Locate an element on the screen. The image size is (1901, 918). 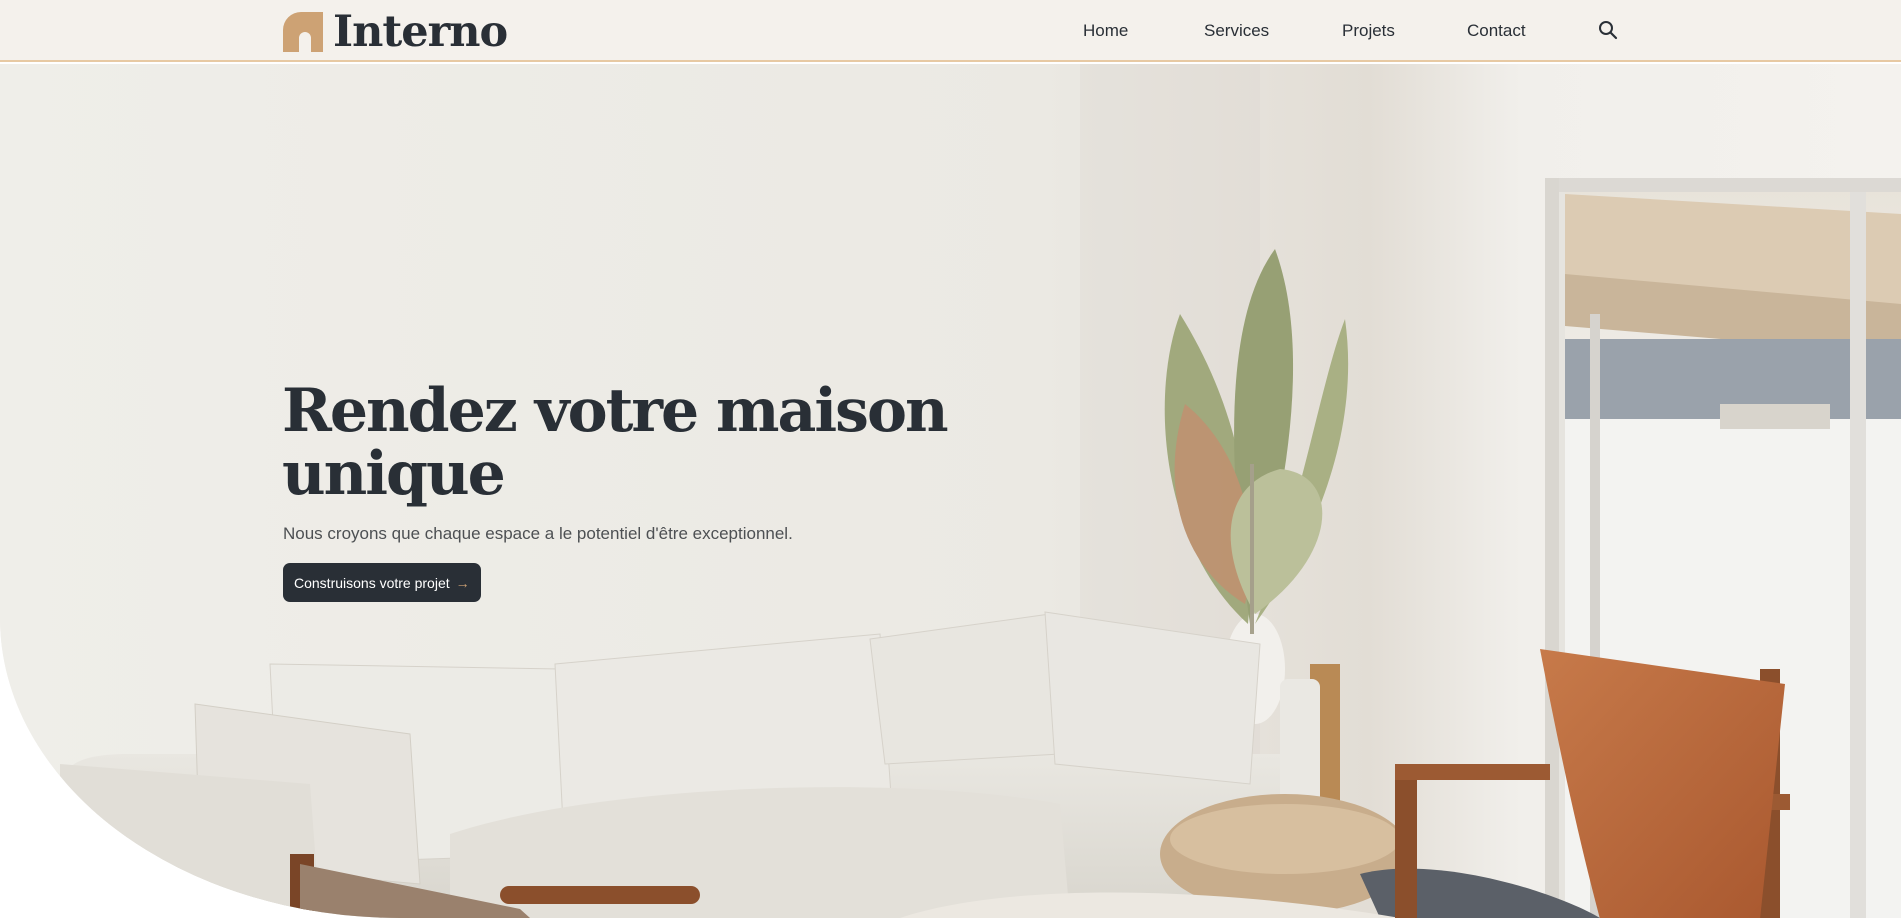
arrow-right-icon: → is located at coordinates (462, 582).